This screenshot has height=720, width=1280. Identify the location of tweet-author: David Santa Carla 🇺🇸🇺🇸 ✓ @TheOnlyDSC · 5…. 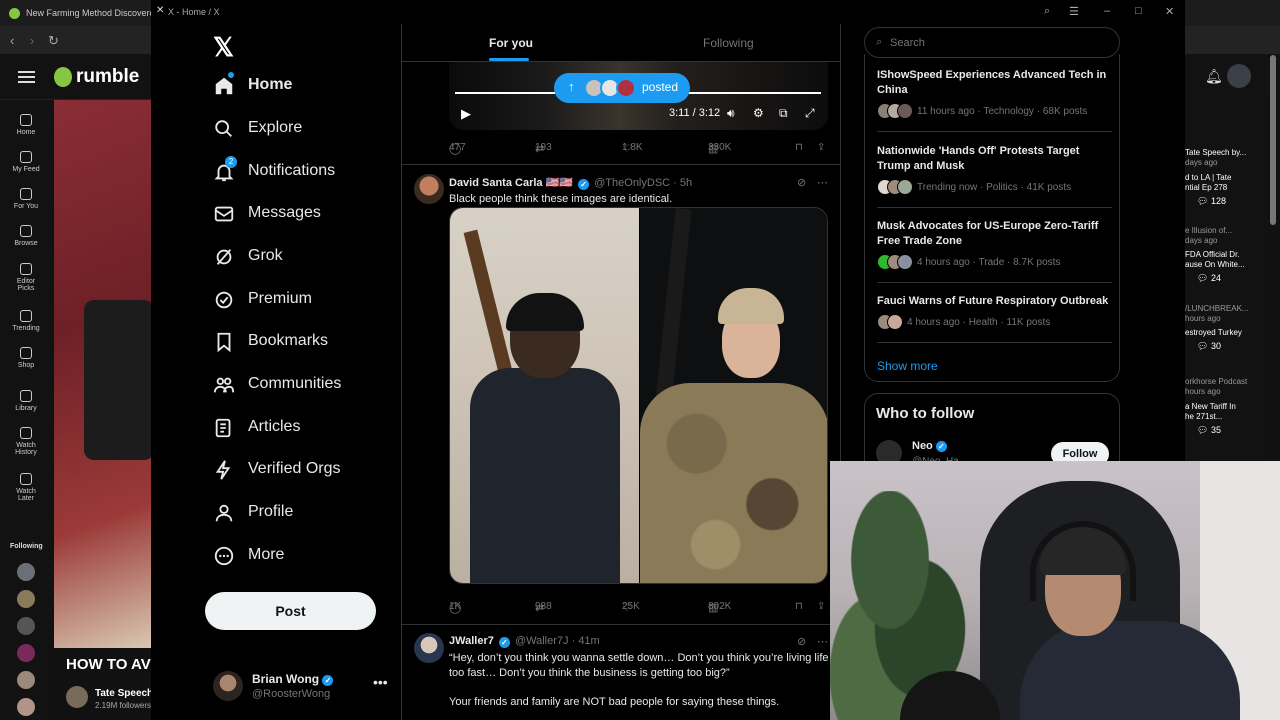
(570, 183).